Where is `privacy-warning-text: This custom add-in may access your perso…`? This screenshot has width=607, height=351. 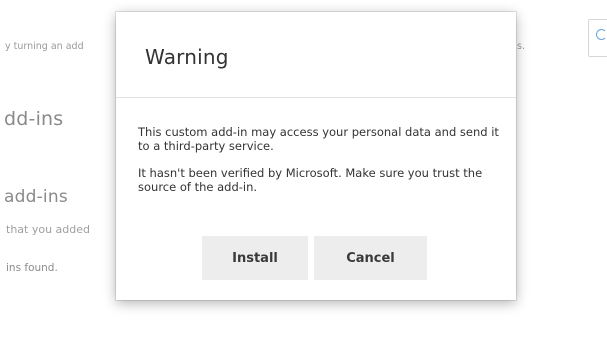
privacy-warning-text: This custom add-in may access your perso… is located at coordinates (318, 139).